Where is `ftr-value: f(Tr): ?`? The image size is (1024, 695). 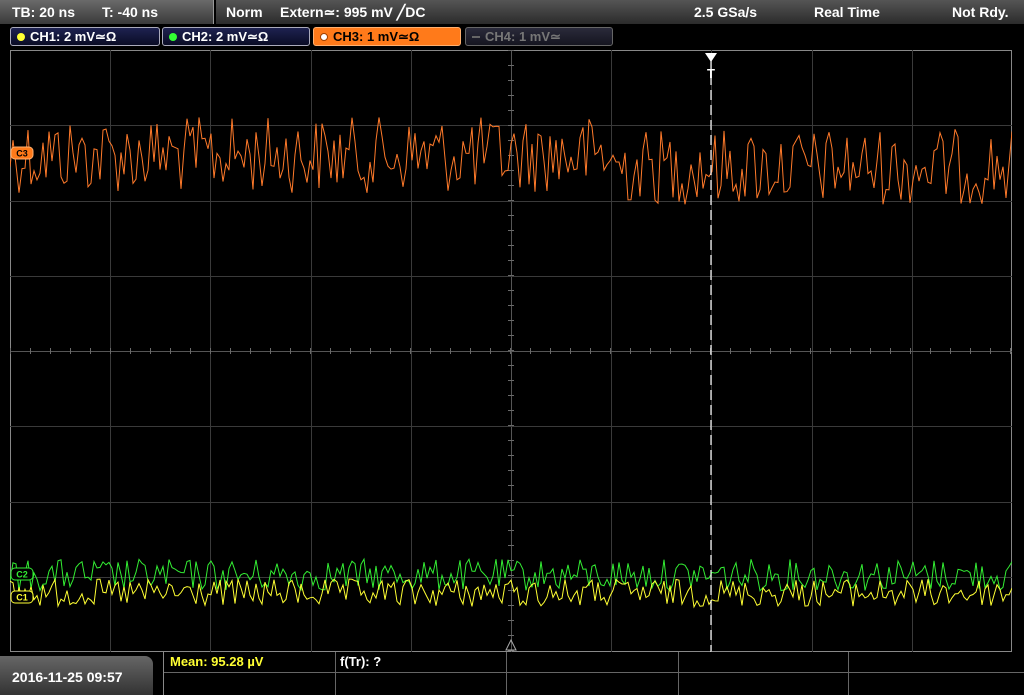
ftr-value: f(Tr): ? is located at coordinates (361, 661).